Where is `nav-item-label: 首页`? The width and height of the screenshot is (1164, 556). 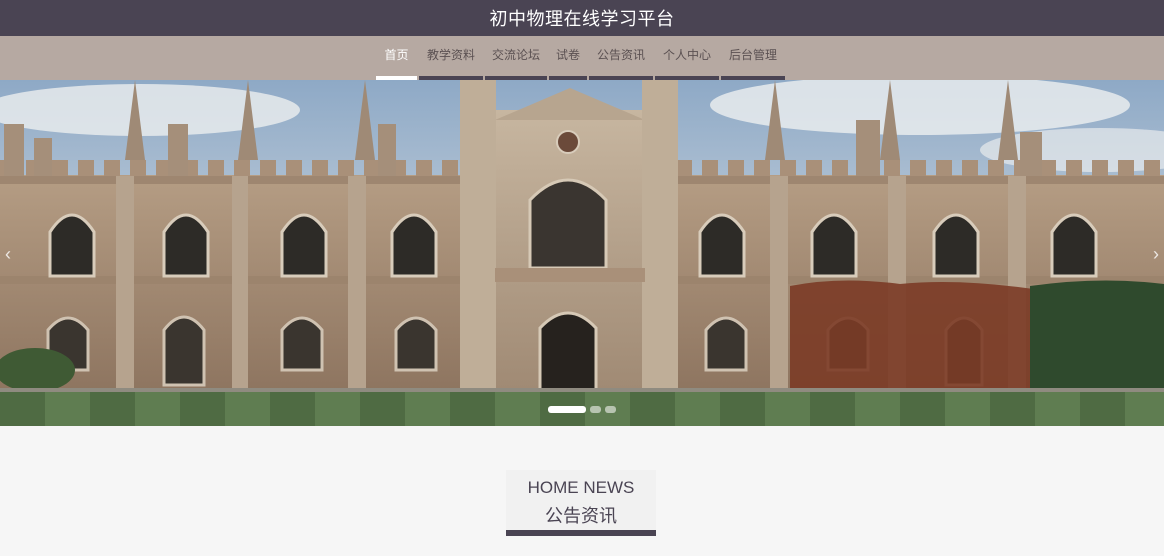 nav-item-label: 首页 is located at coordinates (396, 55).